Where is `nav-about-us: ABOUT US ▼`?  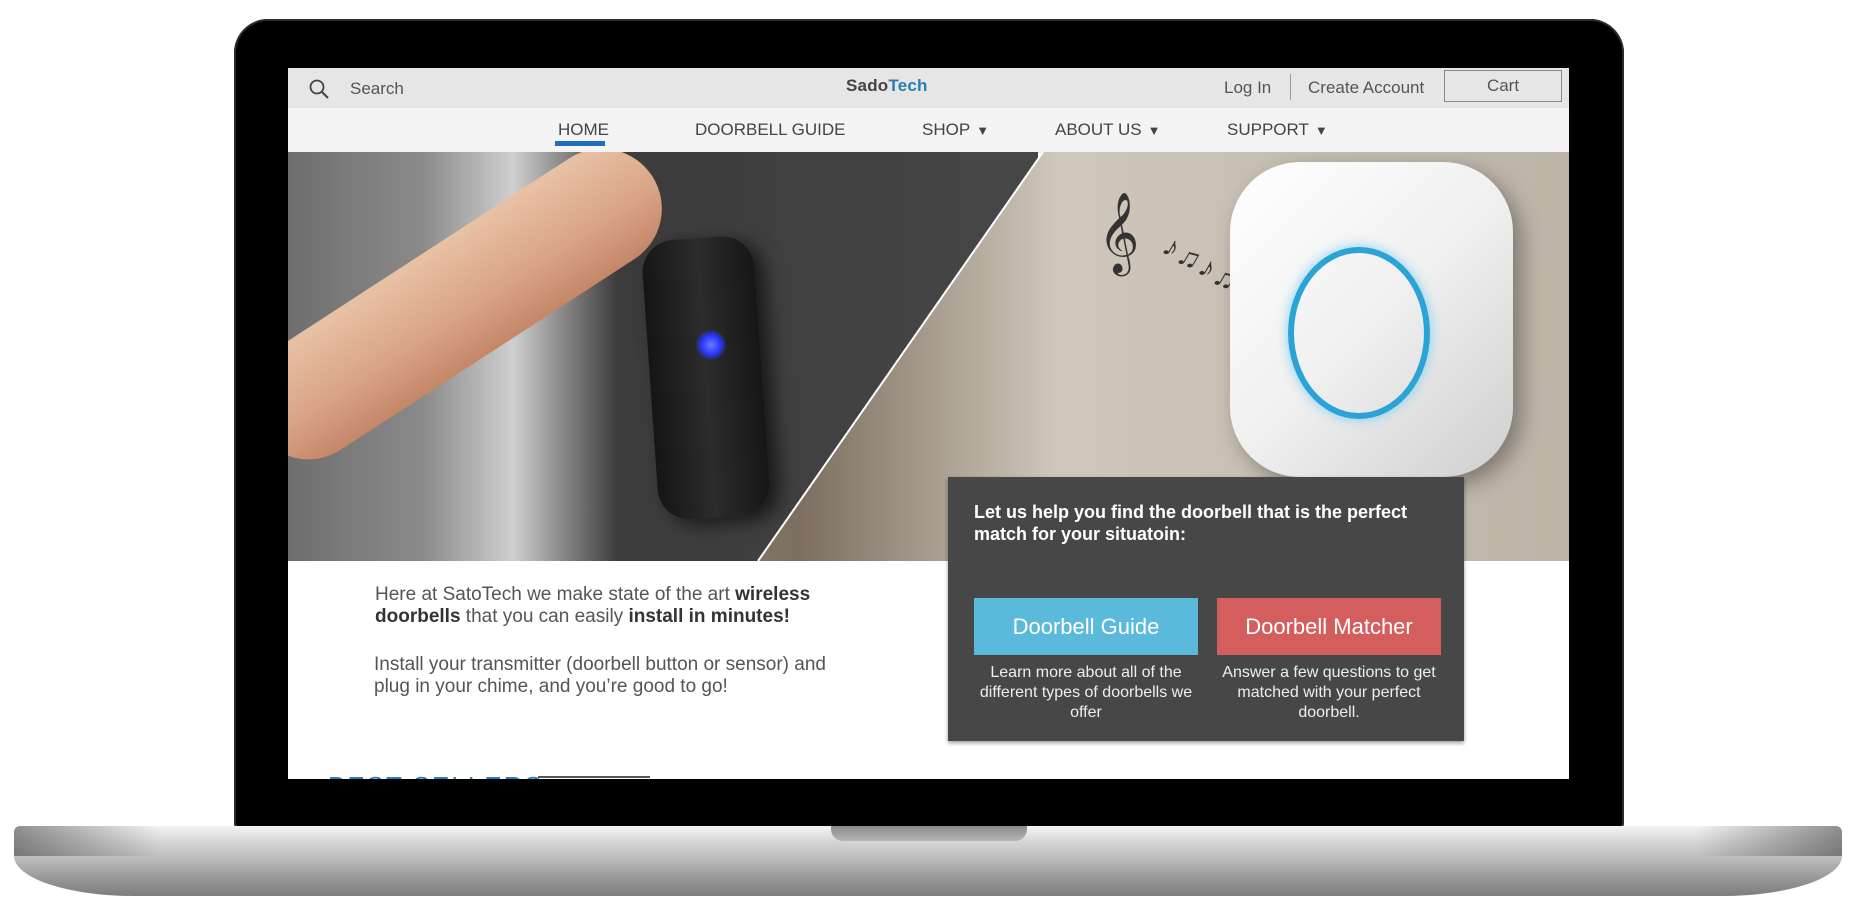
nav-about-us: ABOUT US ▼ is located at coordinates (1107, 130).